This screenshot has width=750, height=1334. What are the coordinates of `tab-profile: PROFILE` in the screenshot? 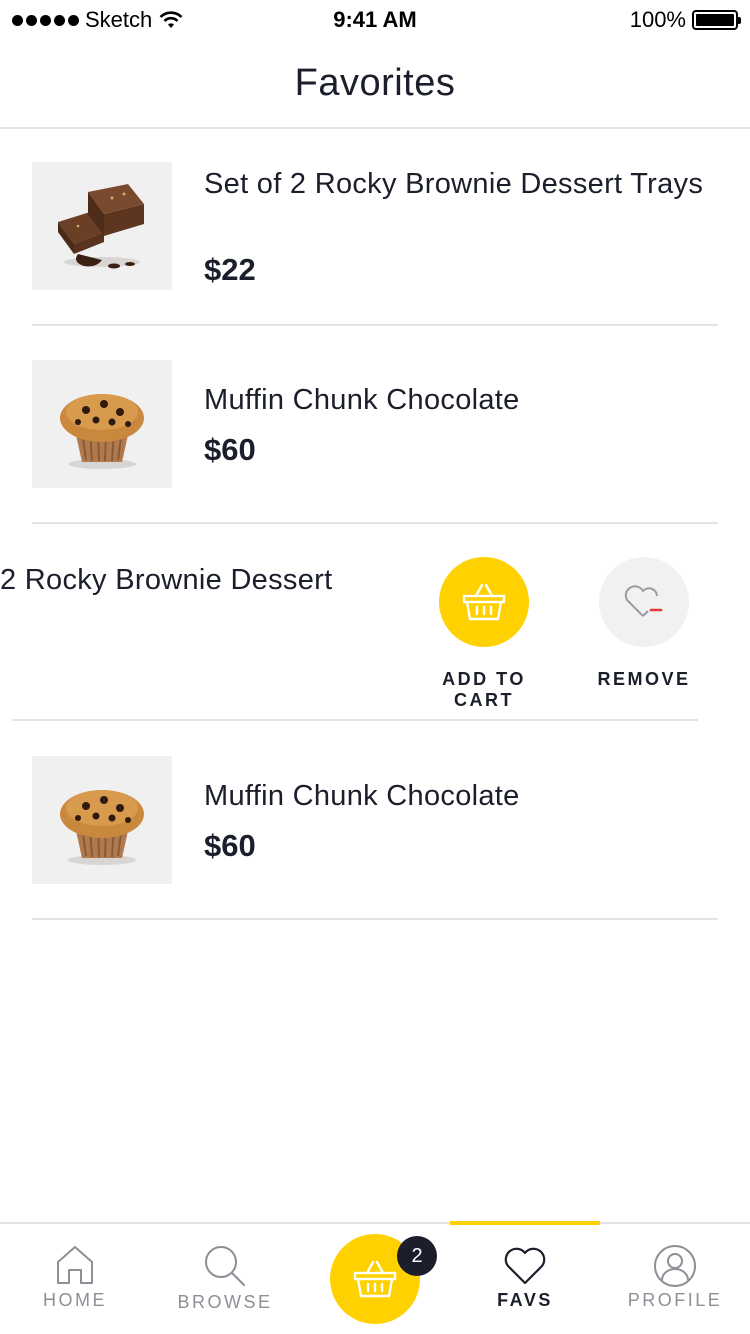 It's located at (675, 1279).